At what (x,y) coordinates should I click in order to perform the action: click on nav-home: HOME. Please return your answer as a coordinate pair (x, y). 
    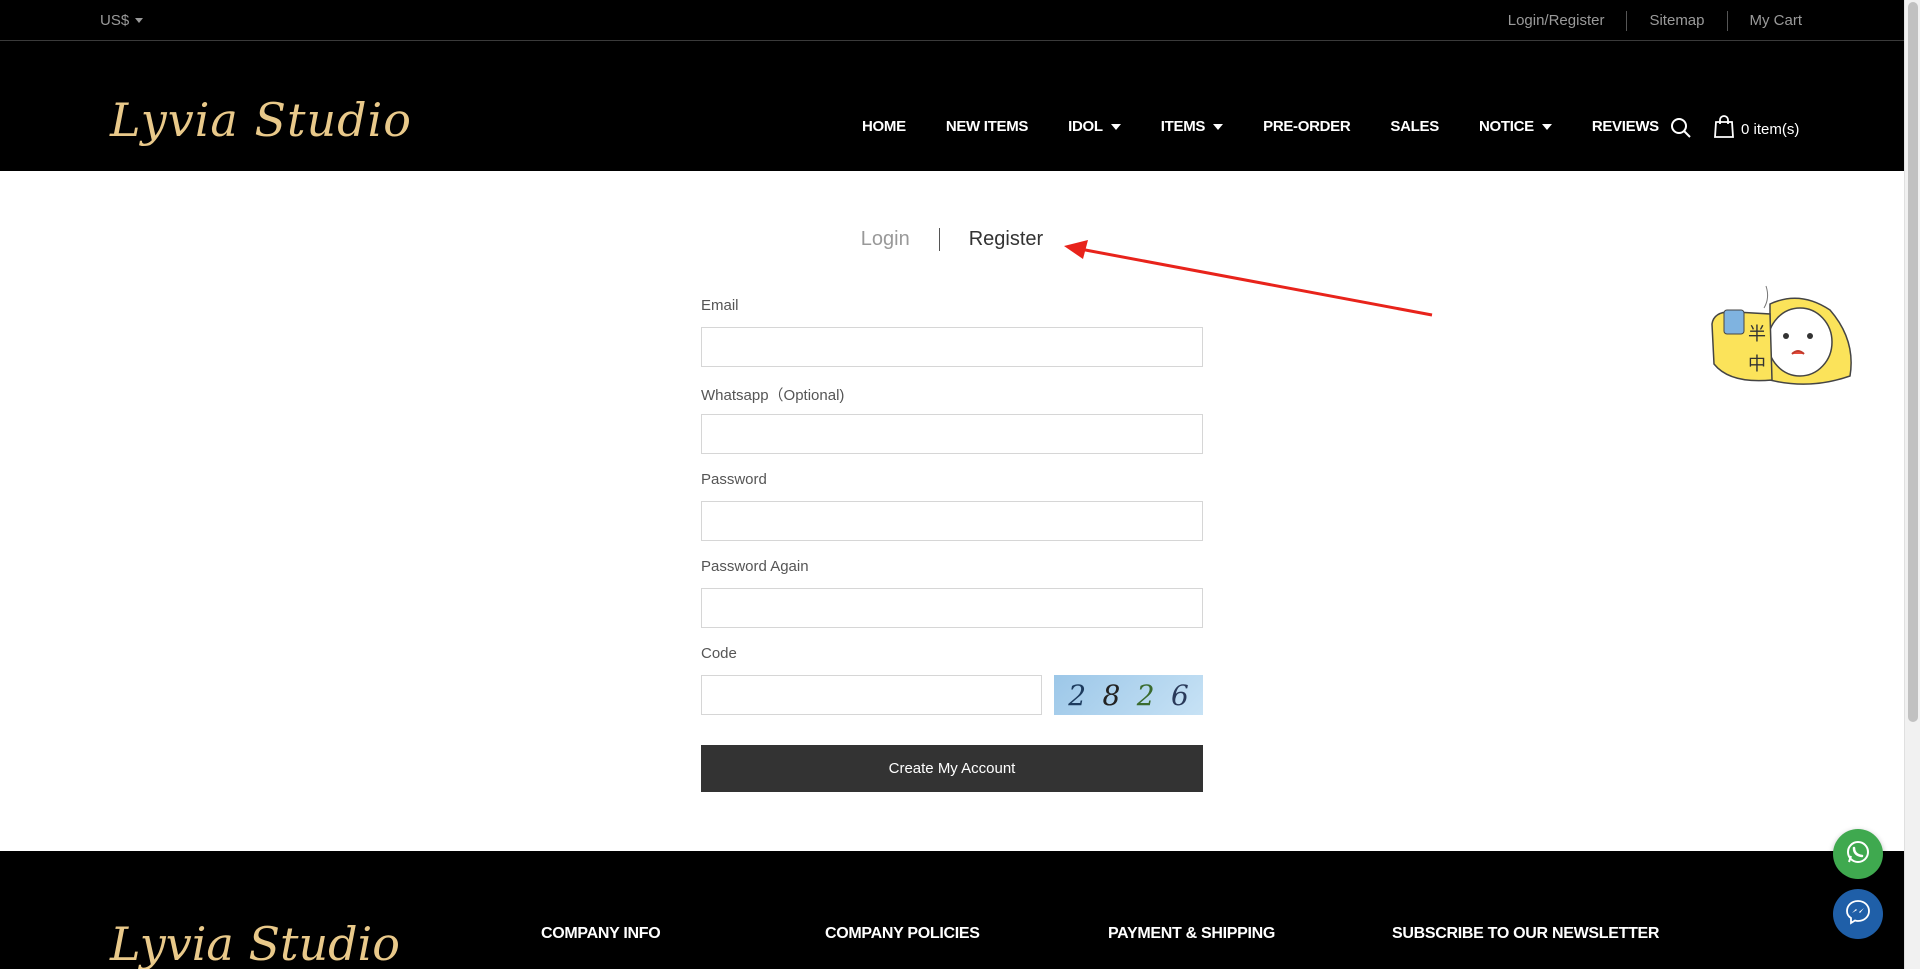
    Looking at the image, I should click on (884, 126).